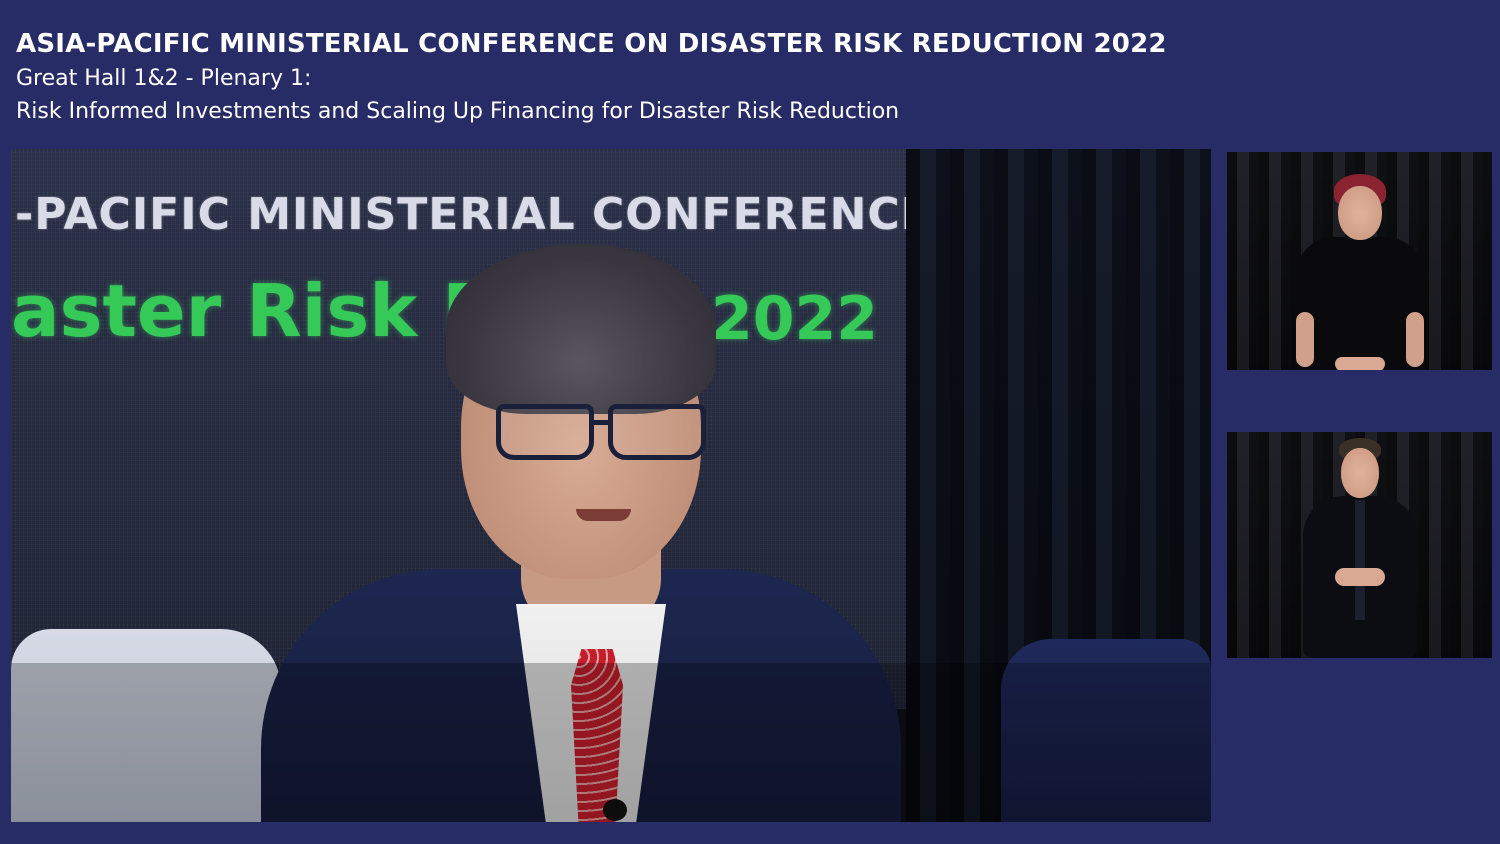  Describe the element at coordinates (581, 329) in the screenshot. I see `speaker-hair` at that location.